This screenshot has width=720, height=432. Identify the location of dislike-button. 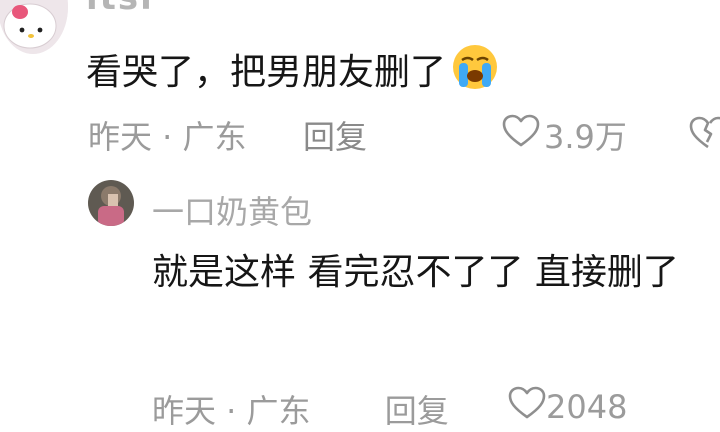
(704, 135).